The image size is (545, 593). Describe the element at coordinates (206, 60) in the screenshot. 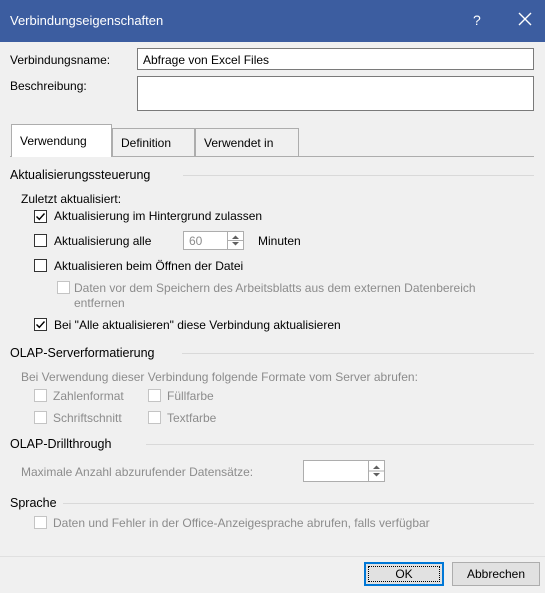

I see `connection-name-value: Abfrage von Excel Files` at that location.